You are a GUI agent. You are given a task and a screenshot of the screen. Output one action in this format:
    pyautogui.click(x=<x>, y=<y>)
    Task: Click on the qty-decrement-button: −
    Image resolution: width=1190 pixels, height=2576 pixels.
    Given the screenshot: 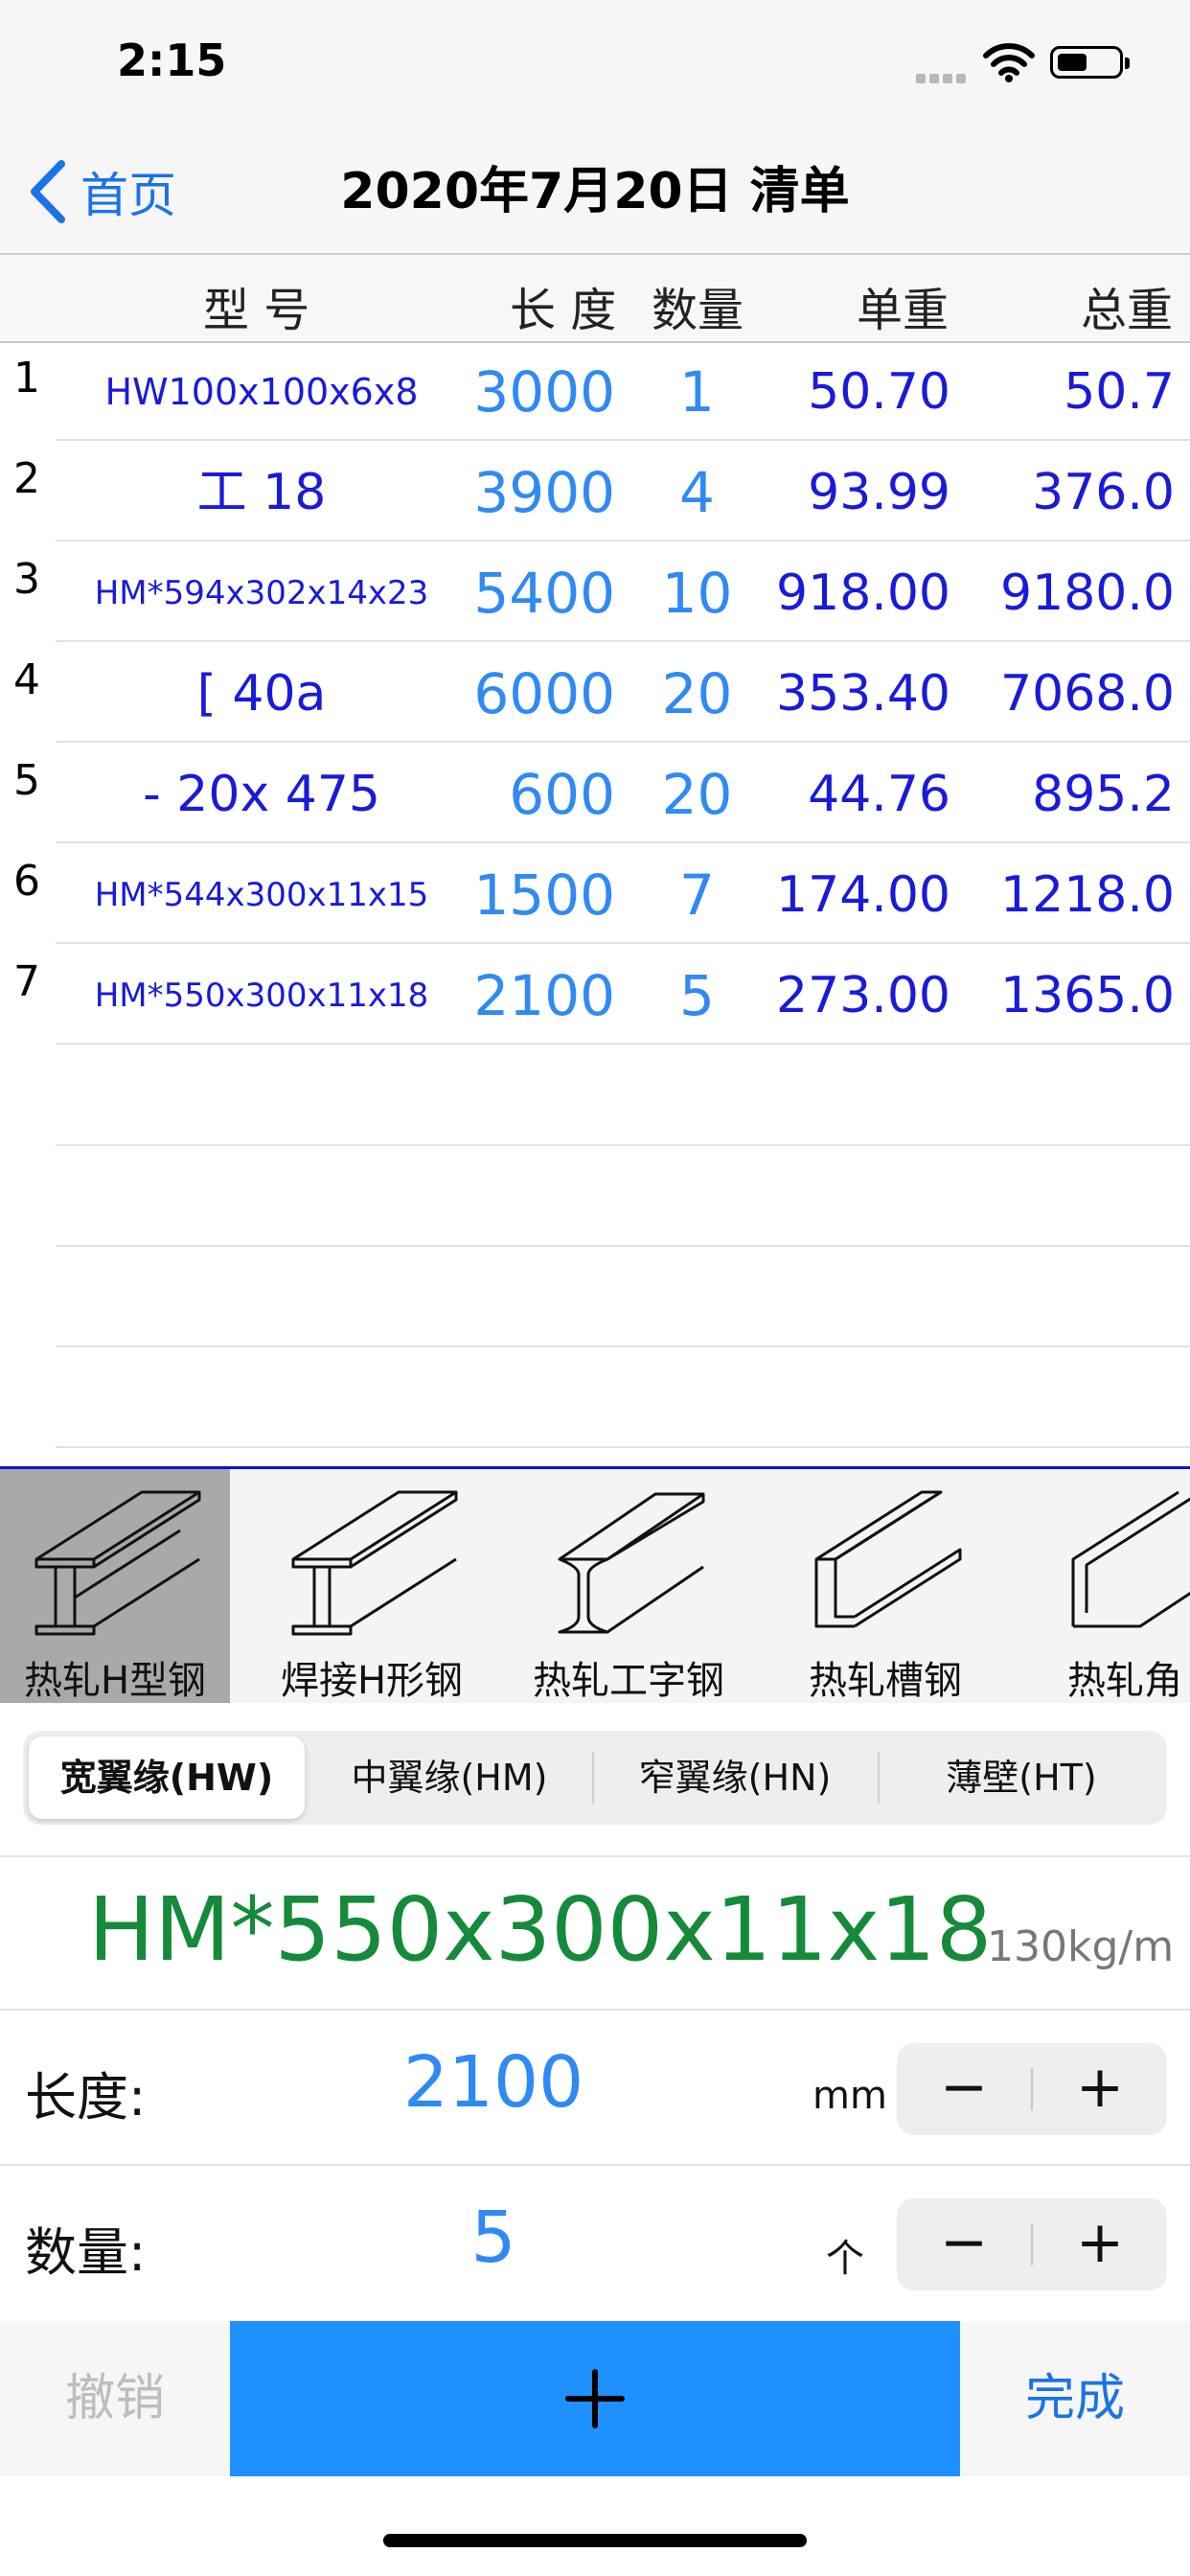 What is the action you would take?
    pyautogui.click(x=964, y=2244)
    